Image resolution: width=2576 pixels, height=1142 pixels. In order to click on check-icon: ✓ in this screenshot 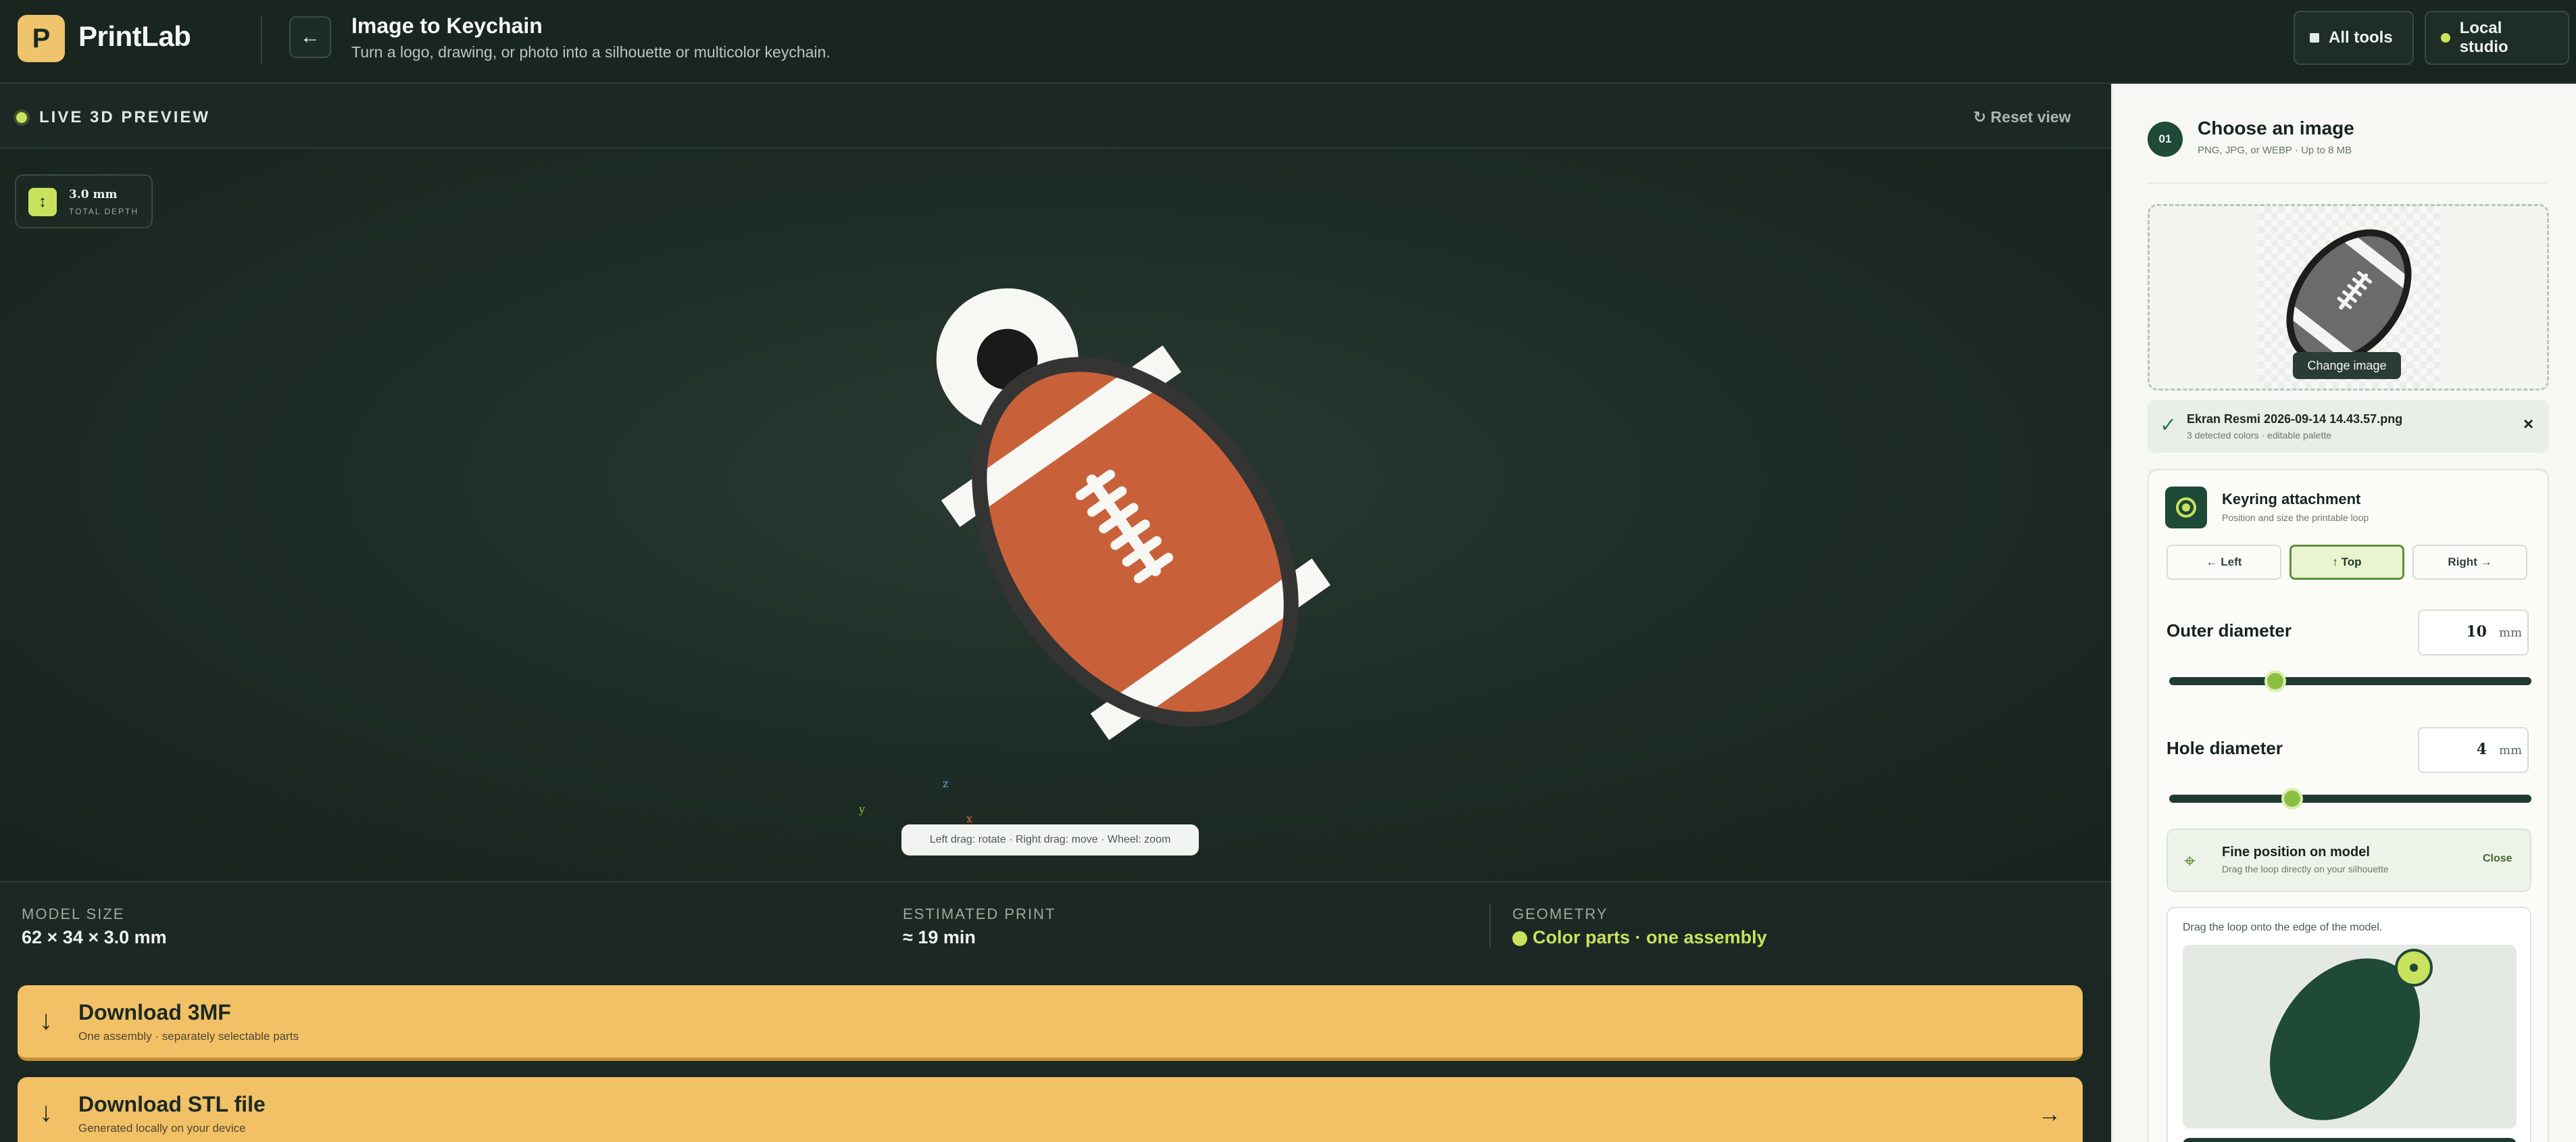, I will do `click(2168, 425)`.